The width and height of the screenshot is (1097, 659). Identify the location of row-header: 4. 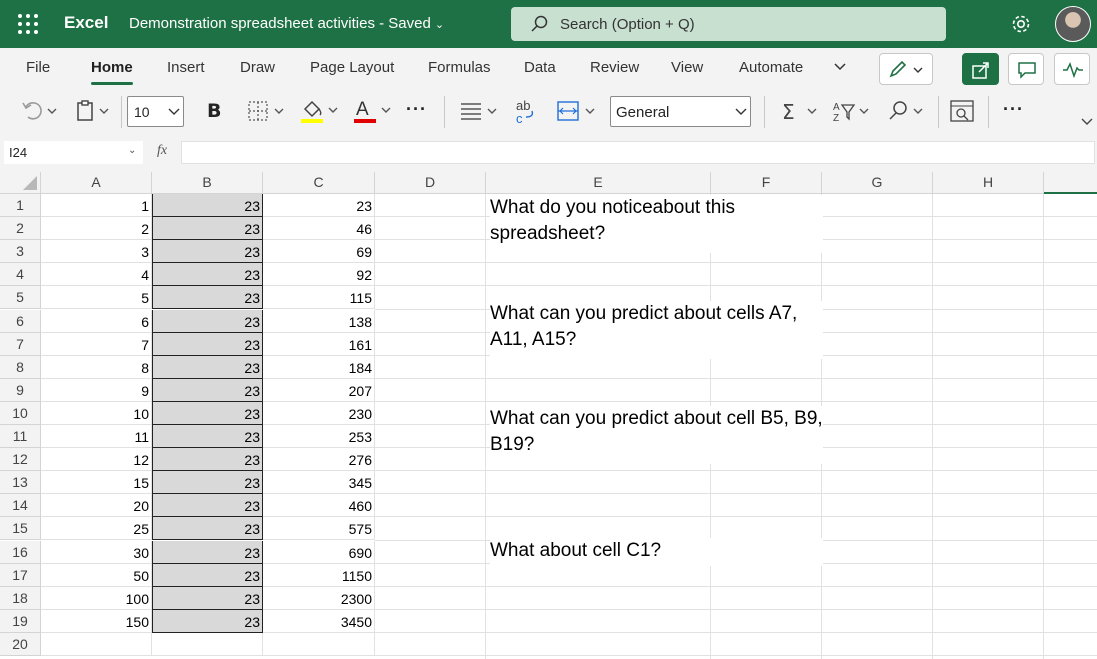
(20, 275).